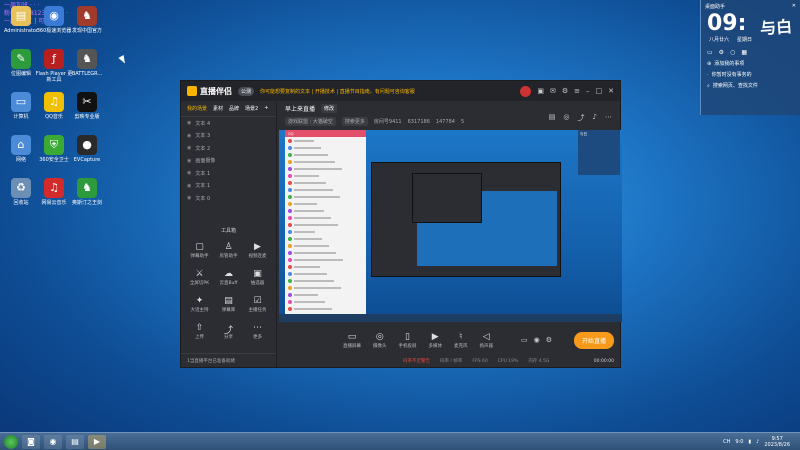 Image resolution: width=800 pixels, height=450 pixels. I want to click on tool-library: ▤ 弹幕库, so click(228, 304).